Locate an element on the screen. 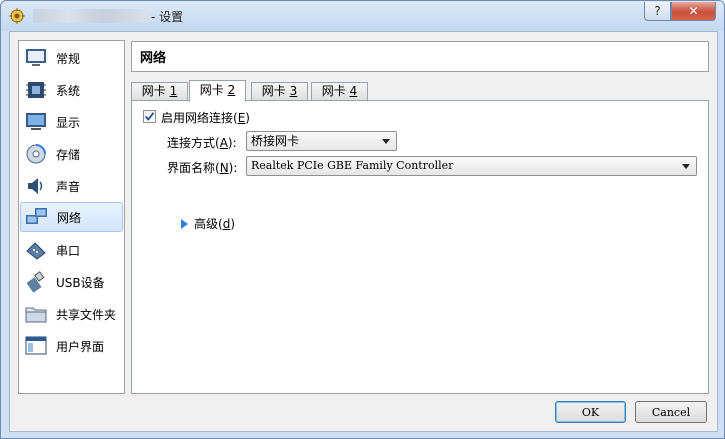 The width and height of the screenshot is (725, 439). sidebar-item-label: USB设备 is located at coordinates (80, 282).